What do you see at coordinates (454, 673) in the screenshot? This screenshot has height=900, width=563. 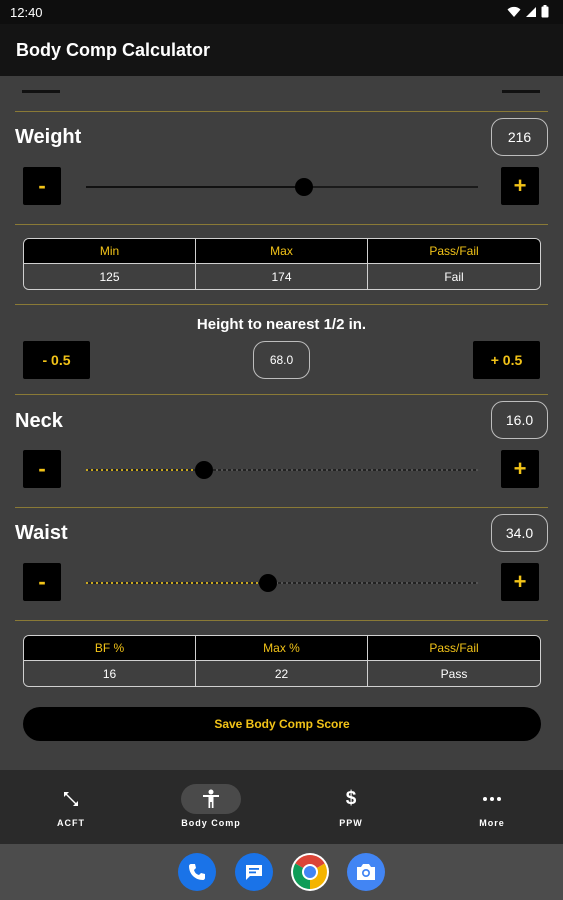 I see `table-cell-pass-fail: Pass` at bounding box center [454, 673].